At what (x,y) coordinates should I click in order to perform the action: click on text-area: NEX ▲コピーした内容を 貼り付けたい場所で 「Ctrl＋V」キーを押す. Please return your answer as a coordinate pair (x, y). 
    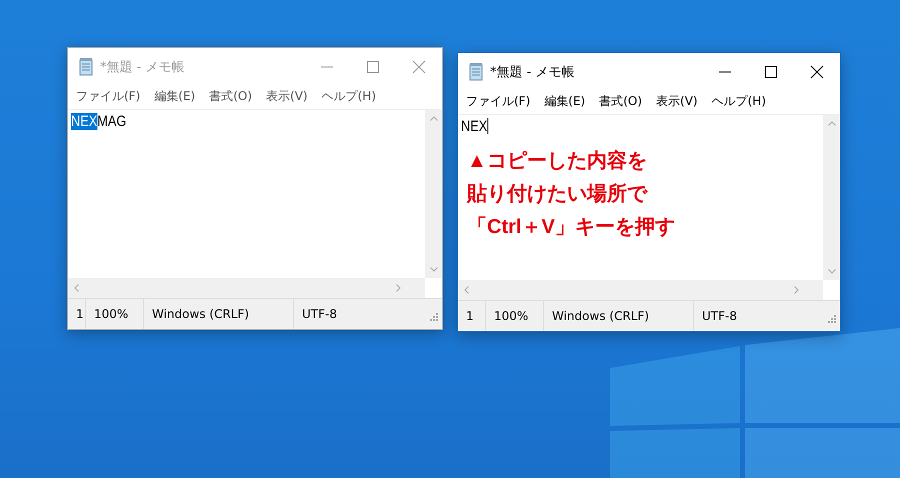
    Looking at the image, I should click on (640, 197).